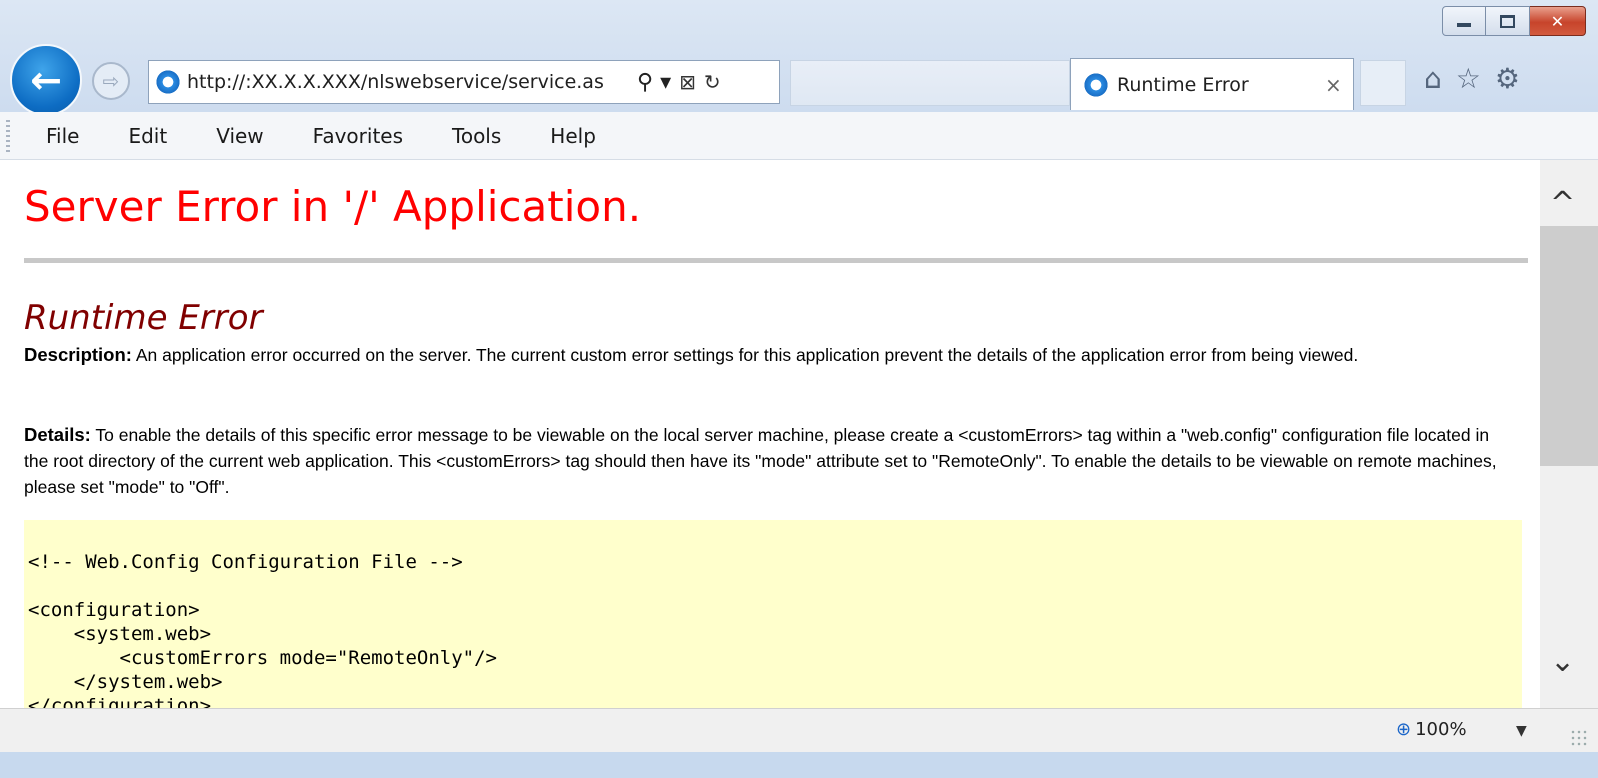 The width and height of the screenshot is (1598, 778). Describe the element at coordinates (1569, 346) in the screenshot. I see `scroll-thumb` at that location.